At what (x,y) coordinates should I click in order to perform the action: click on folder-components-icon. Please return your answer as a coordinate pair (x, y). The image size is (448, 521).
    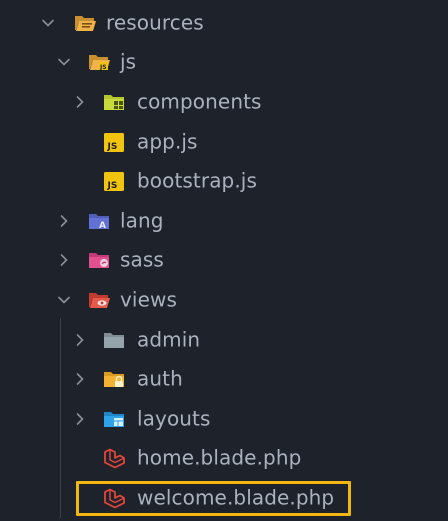
    Looking at the image, I should click on (114, 102).